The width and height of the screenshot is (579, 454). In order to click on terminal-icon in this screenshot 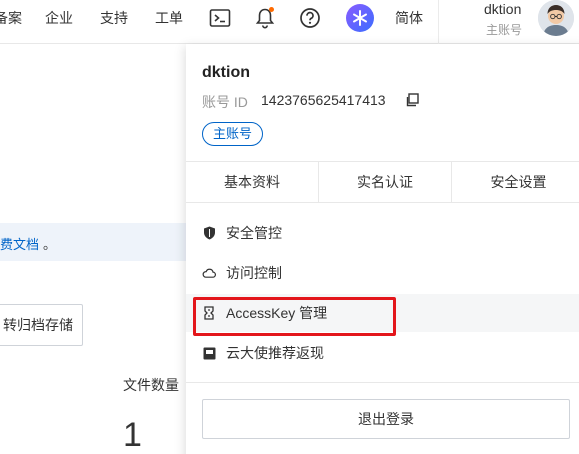, I will do `click(220, 18)`.